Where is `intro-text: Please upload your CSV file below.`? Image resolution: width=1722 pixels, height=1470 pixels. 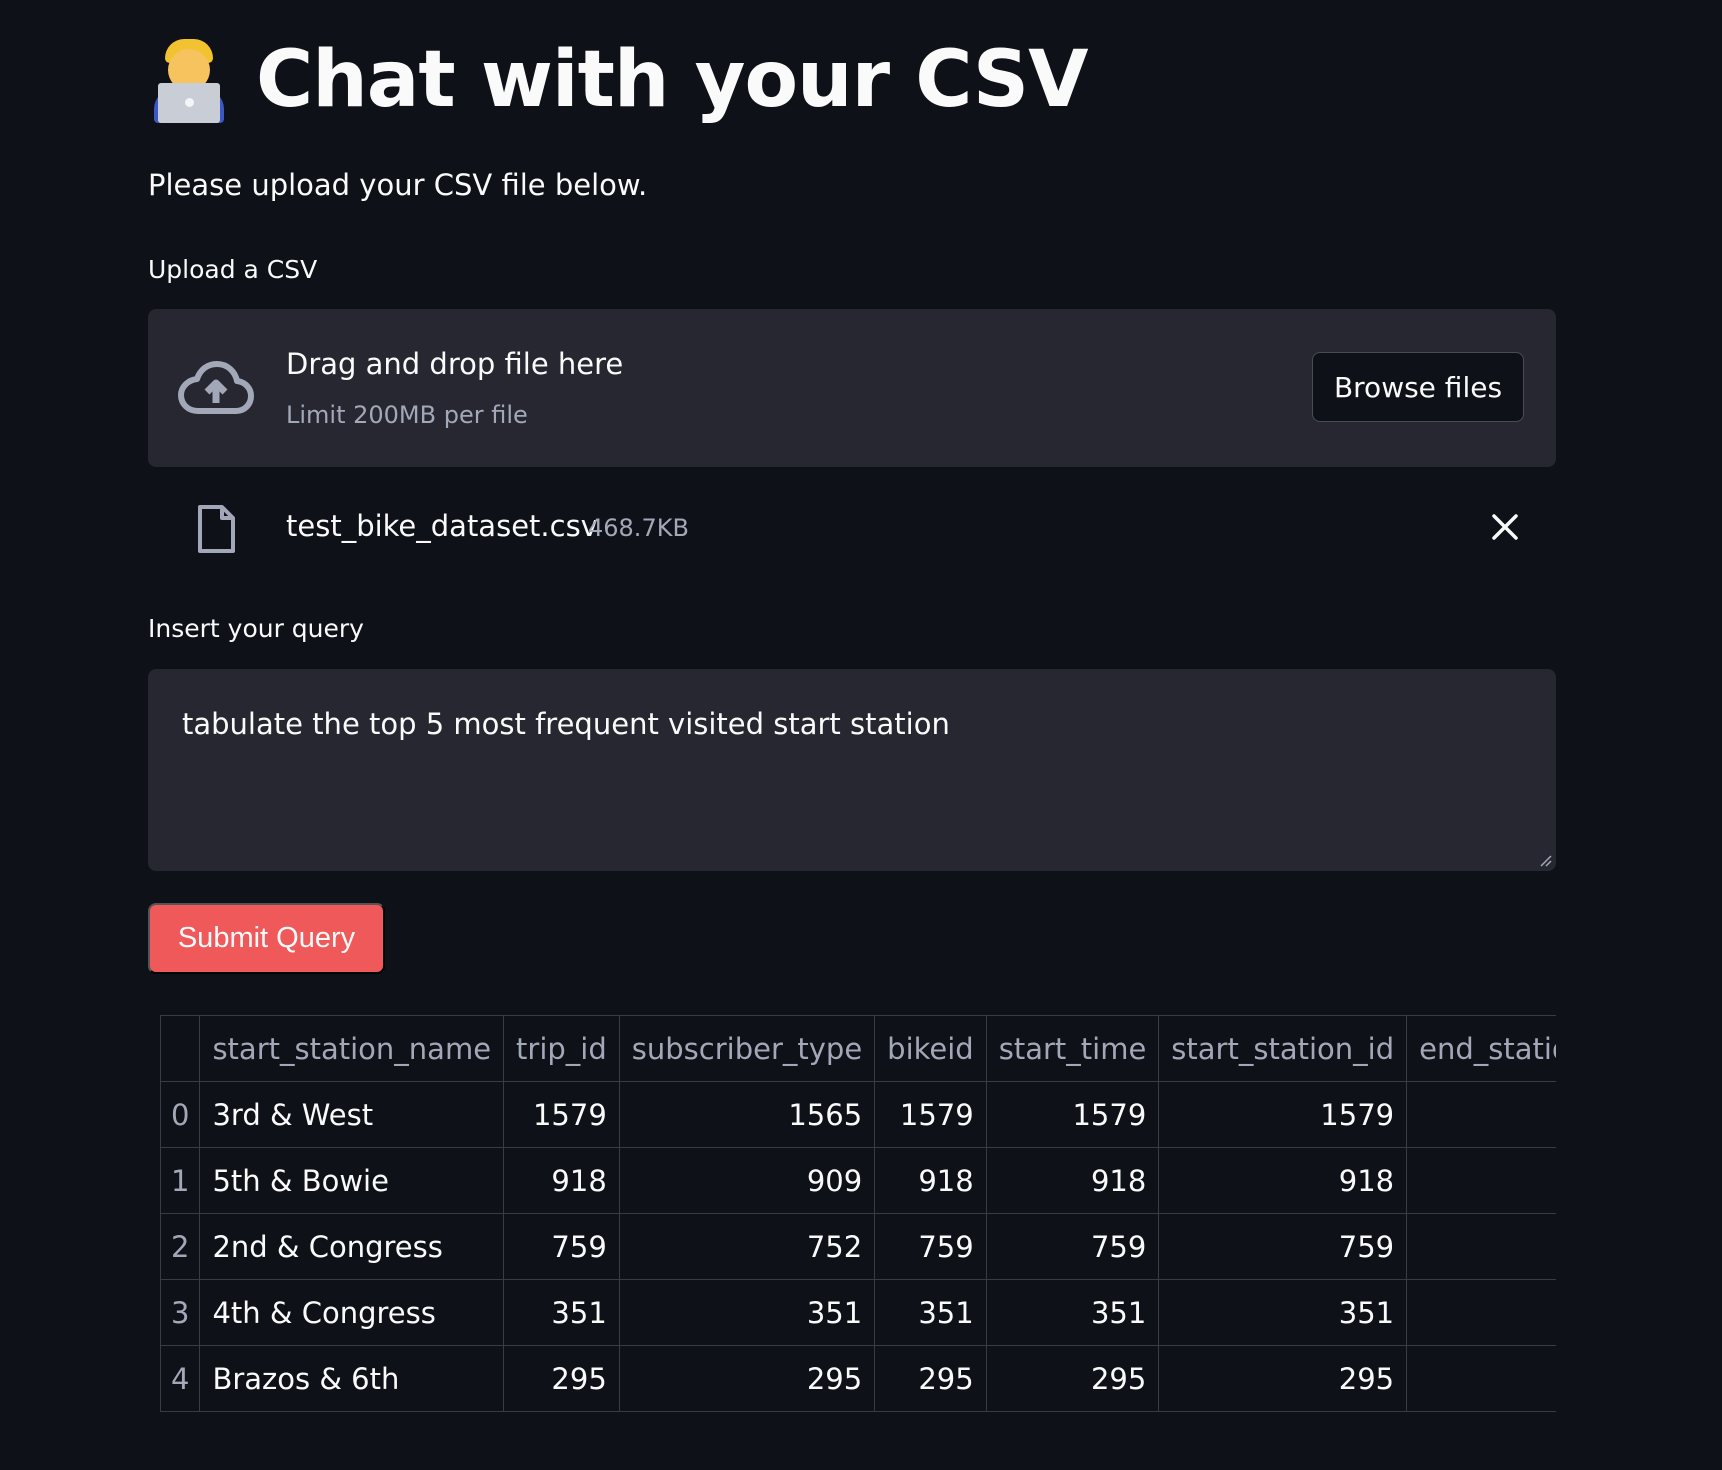
intro-text: Please upload your CSV file below. is located at coordinates (398, 185).